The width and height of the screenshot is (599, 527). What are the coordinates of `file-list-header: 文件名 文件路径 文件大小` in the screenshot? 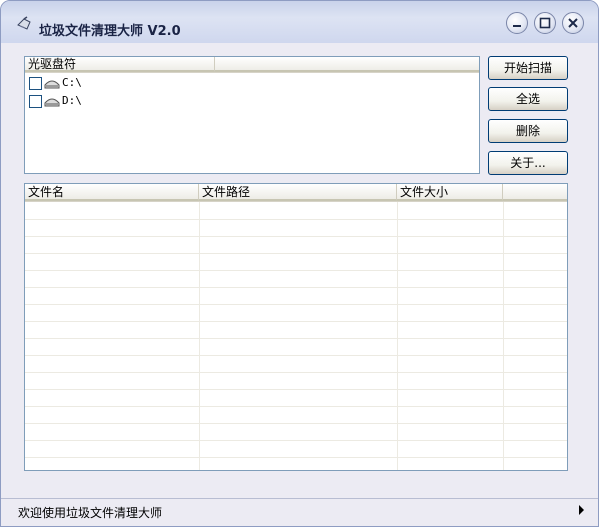 It's located at (296, 193).